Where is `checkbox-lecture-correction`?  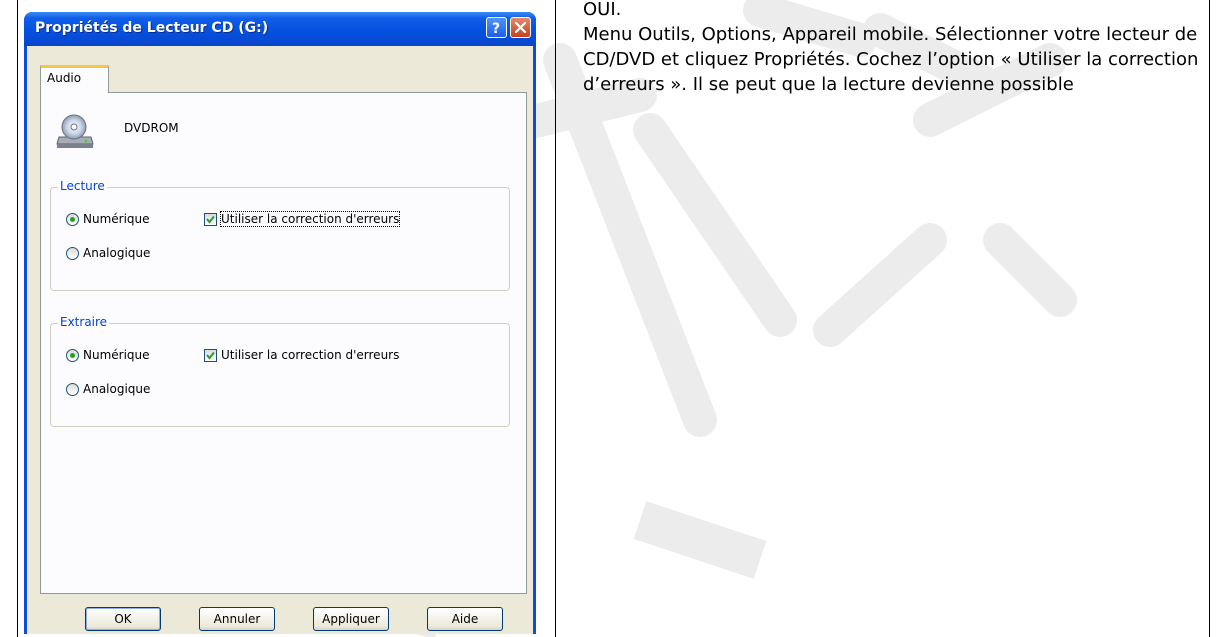
checkbox-lecture-correction is located at coordinates (210, 219).